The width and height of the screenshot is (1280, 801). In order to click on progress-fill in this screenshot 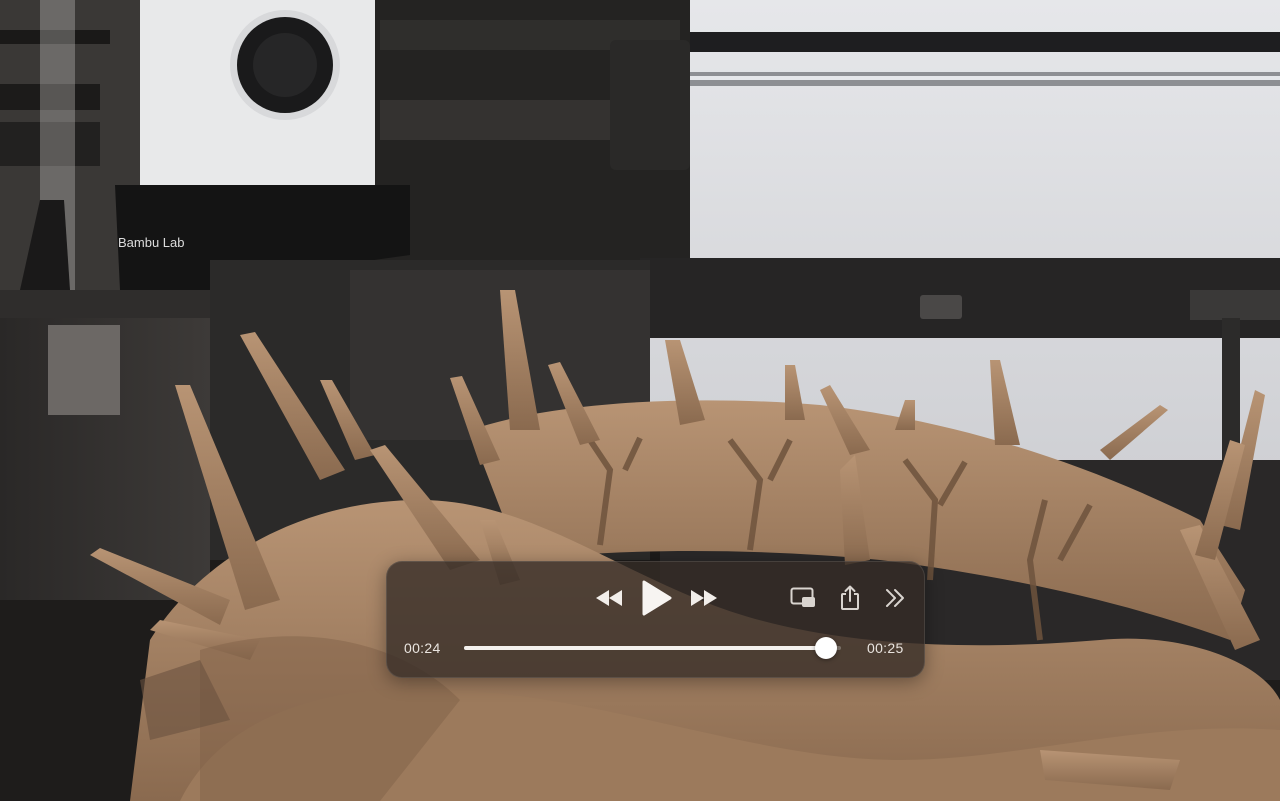, I will do `click(645, 648)`.